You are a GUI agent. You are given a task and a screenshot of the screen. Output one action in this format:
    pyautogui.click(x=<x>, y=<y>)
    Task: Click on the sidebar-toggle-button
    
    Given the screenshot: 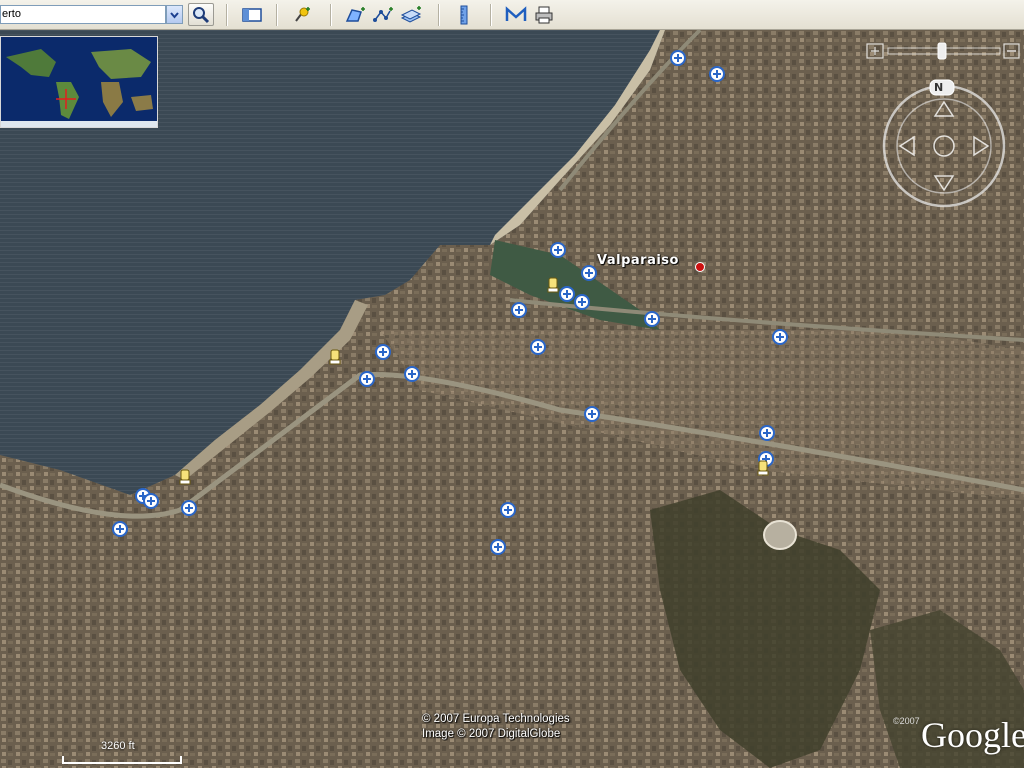 What is the action you would take?
    pyautogui.click(x=252, y=15)
    